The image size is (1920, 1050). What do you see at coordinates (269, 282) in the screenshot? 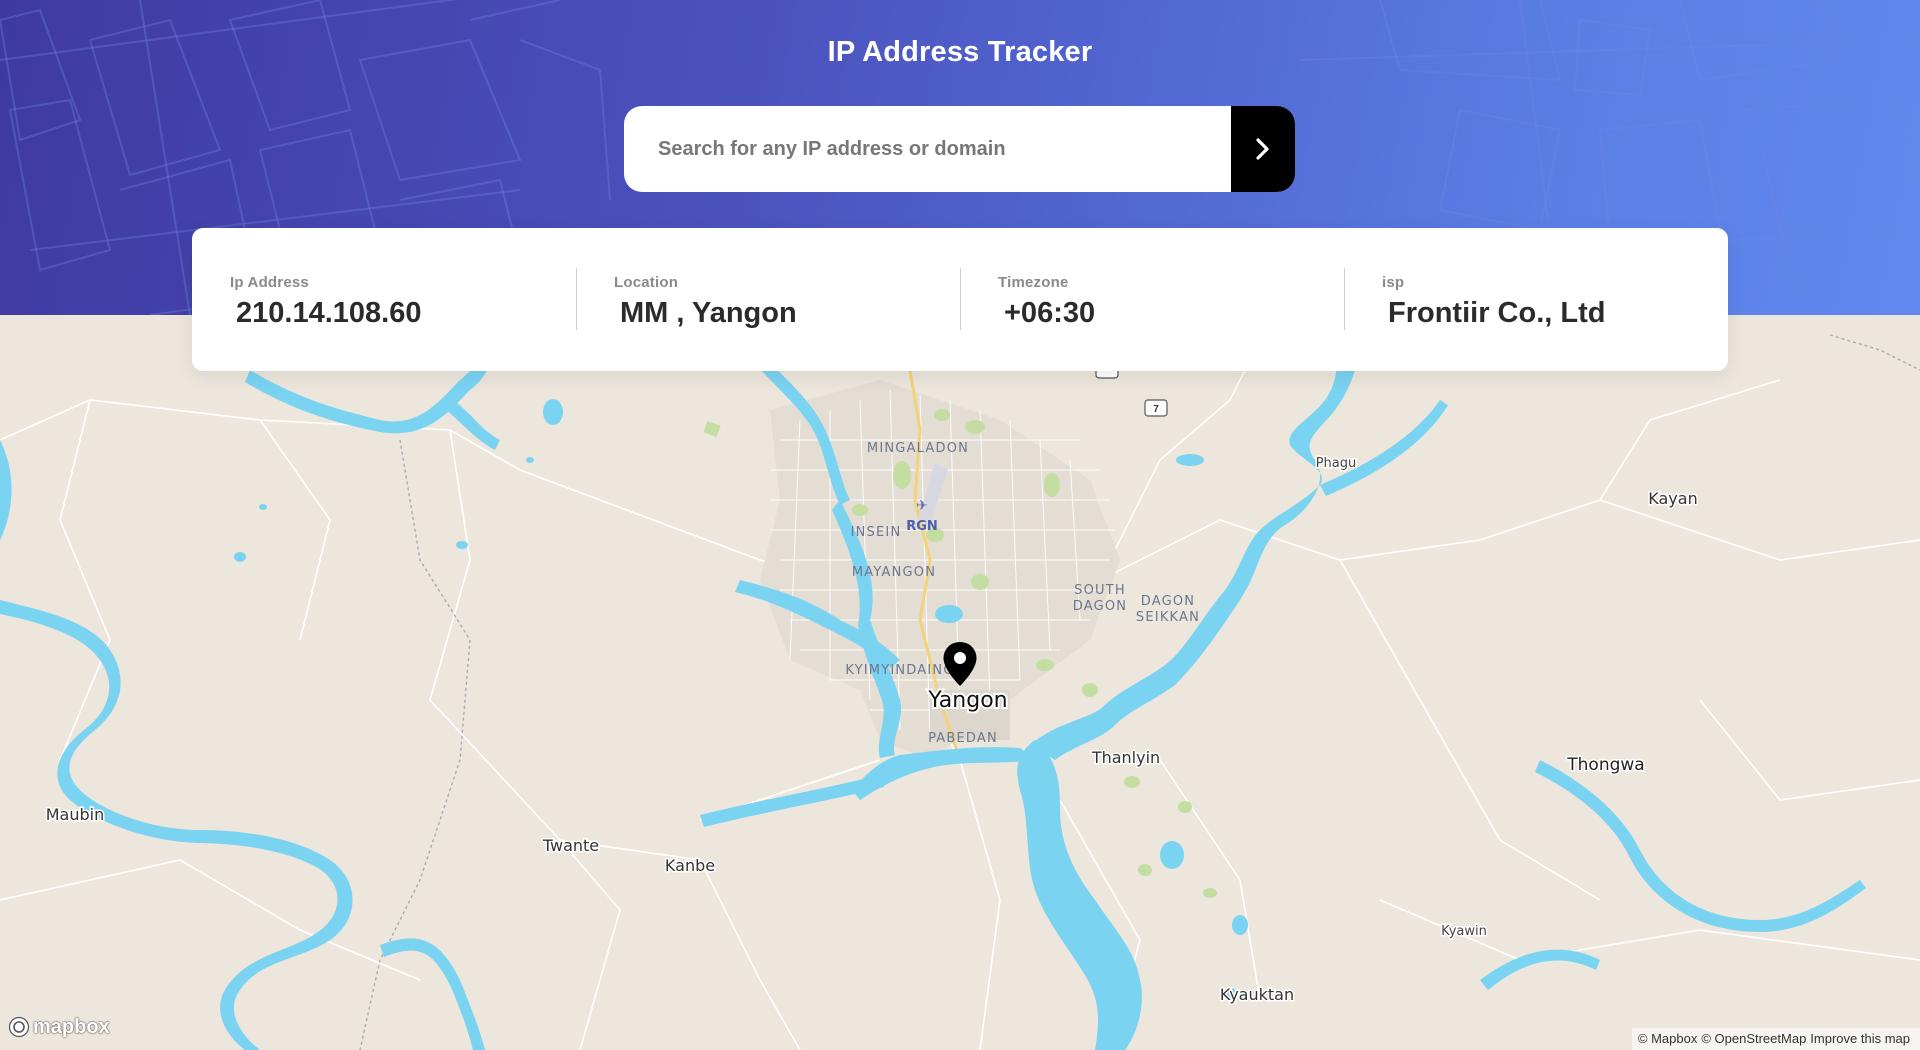
I see `ip-address-label: Ip Address` at bounding box center [269, 282].